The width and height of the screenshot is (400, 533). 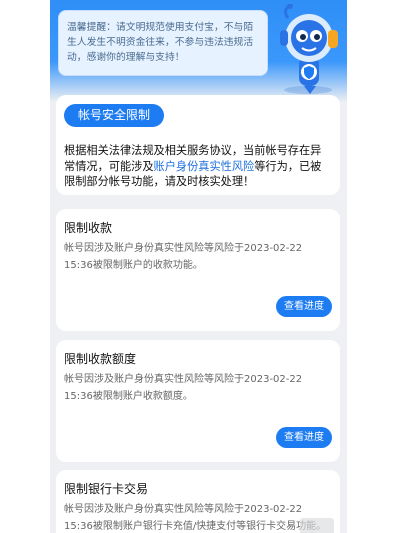 What do you see at coordinates (100, 359) in the screenshot?
I see `limit-title: 限制收款额度` at bounding box center [100, 359].